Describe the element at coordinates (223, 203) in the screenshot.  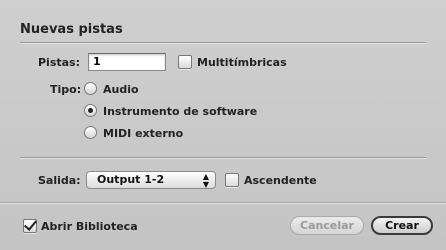
I see `footer-divider` at that location.